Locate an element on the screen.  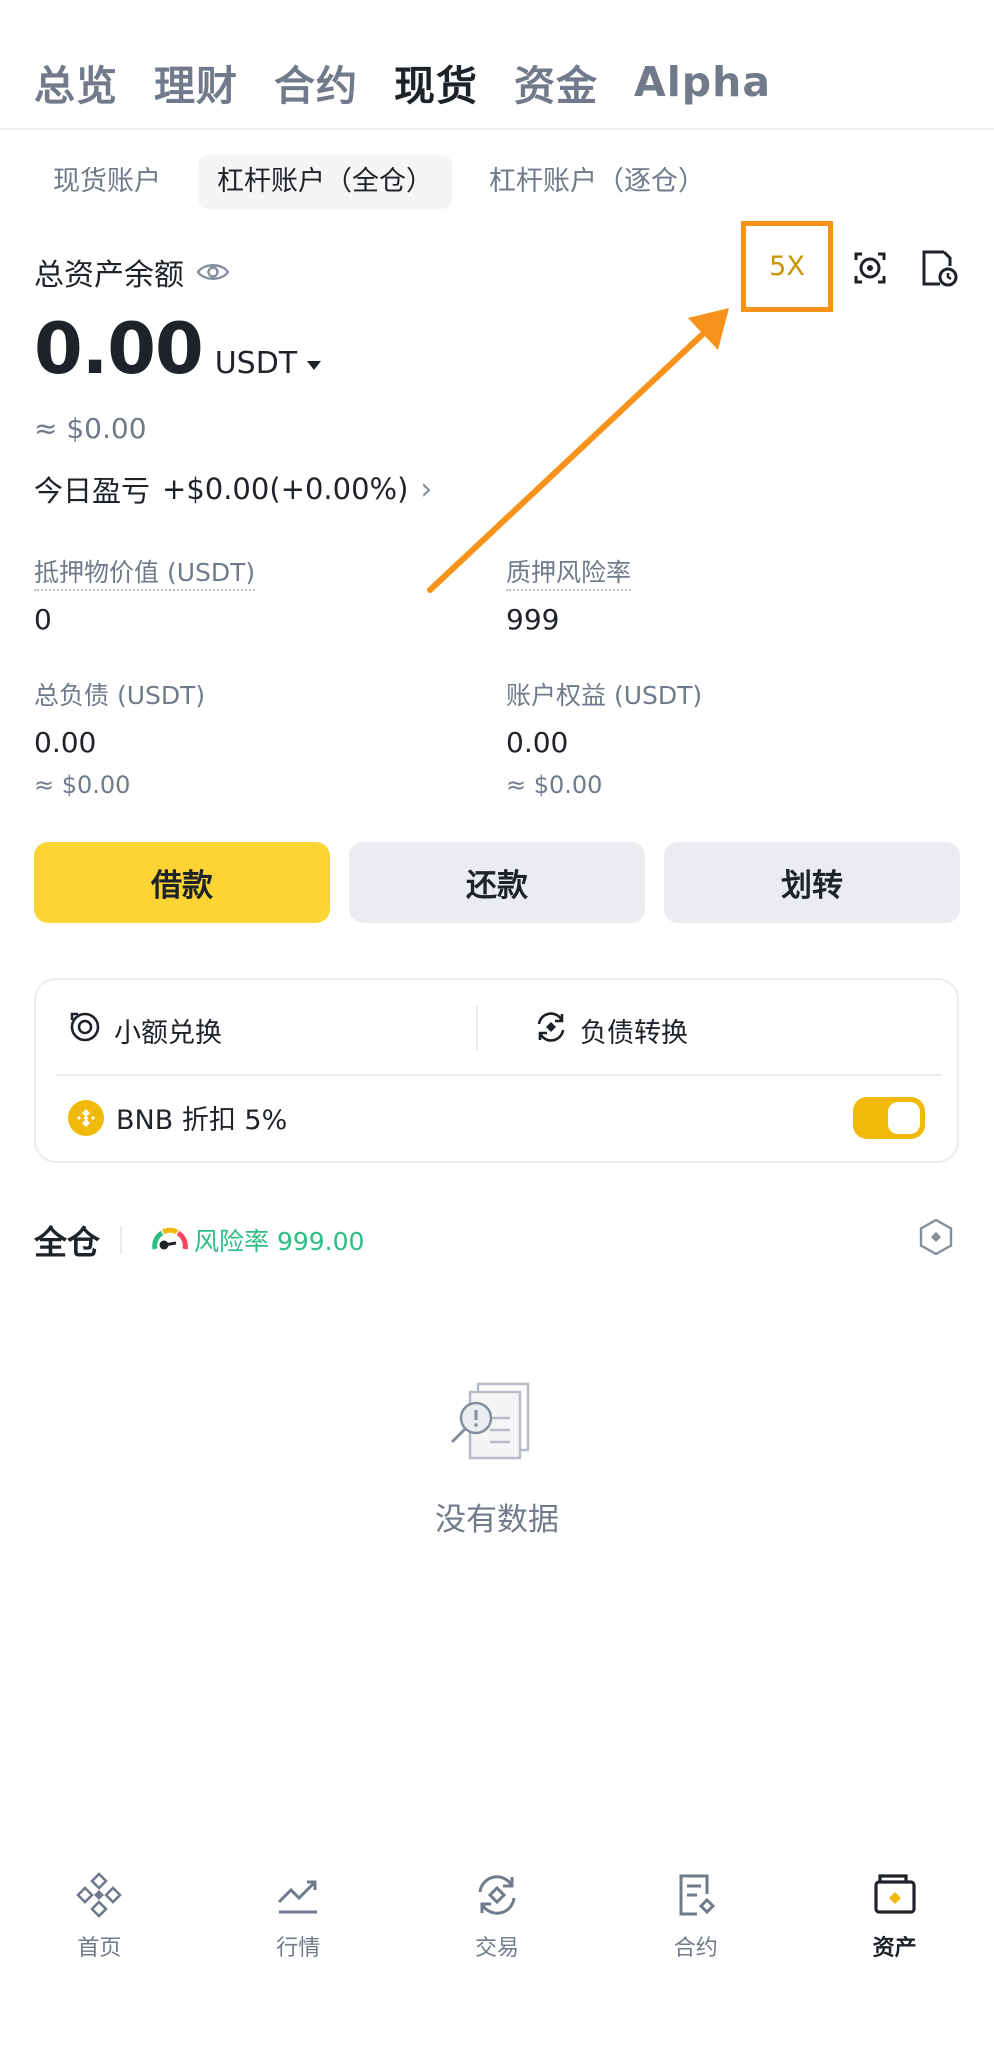
toggle-knob is located at coordinates (904, 1118).